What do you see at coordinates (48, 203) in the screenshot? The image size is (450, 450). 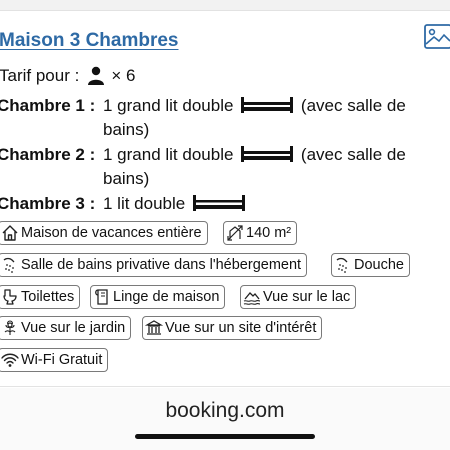 I see `bedroom-label: Chambre 3 :` at bounding box center [48, 203].